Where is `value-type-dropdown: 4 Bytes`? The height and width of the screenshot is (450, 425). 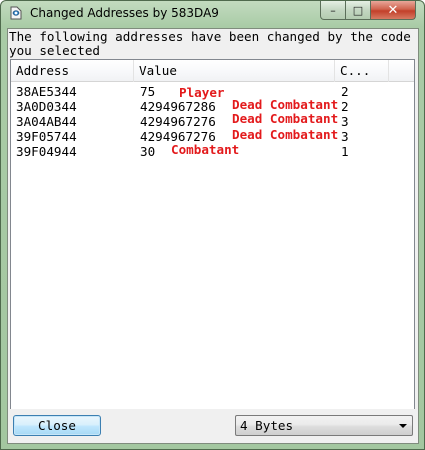 value-type-dropdown: 4 Bytes is located at coordinates (324, 425).